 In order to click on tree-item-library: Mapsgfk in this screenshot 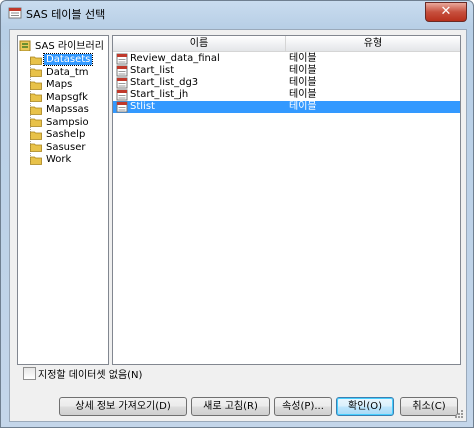, I will do `click(60, 97)`.